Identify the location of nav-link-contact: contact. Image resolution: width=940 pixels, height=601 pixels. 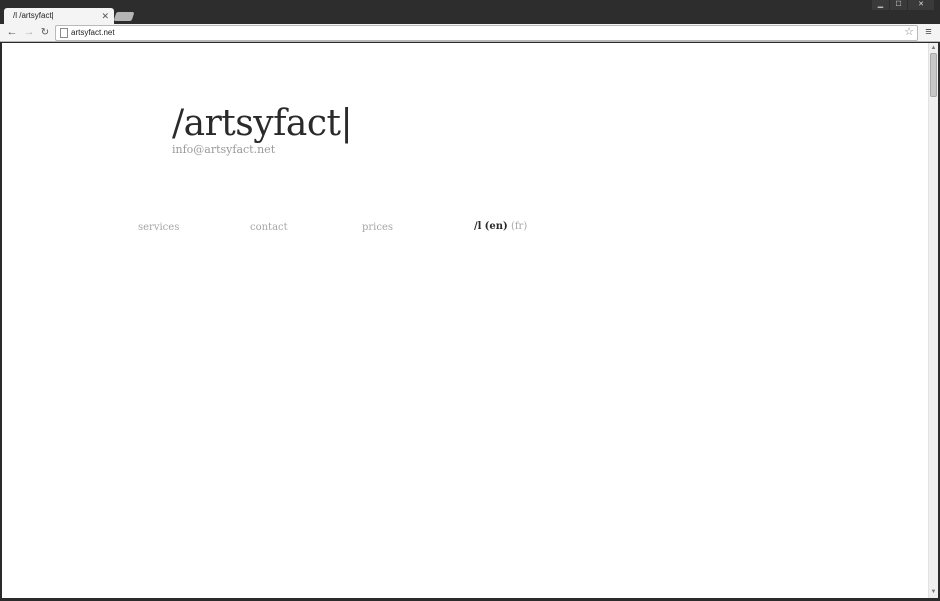
(269, 227).